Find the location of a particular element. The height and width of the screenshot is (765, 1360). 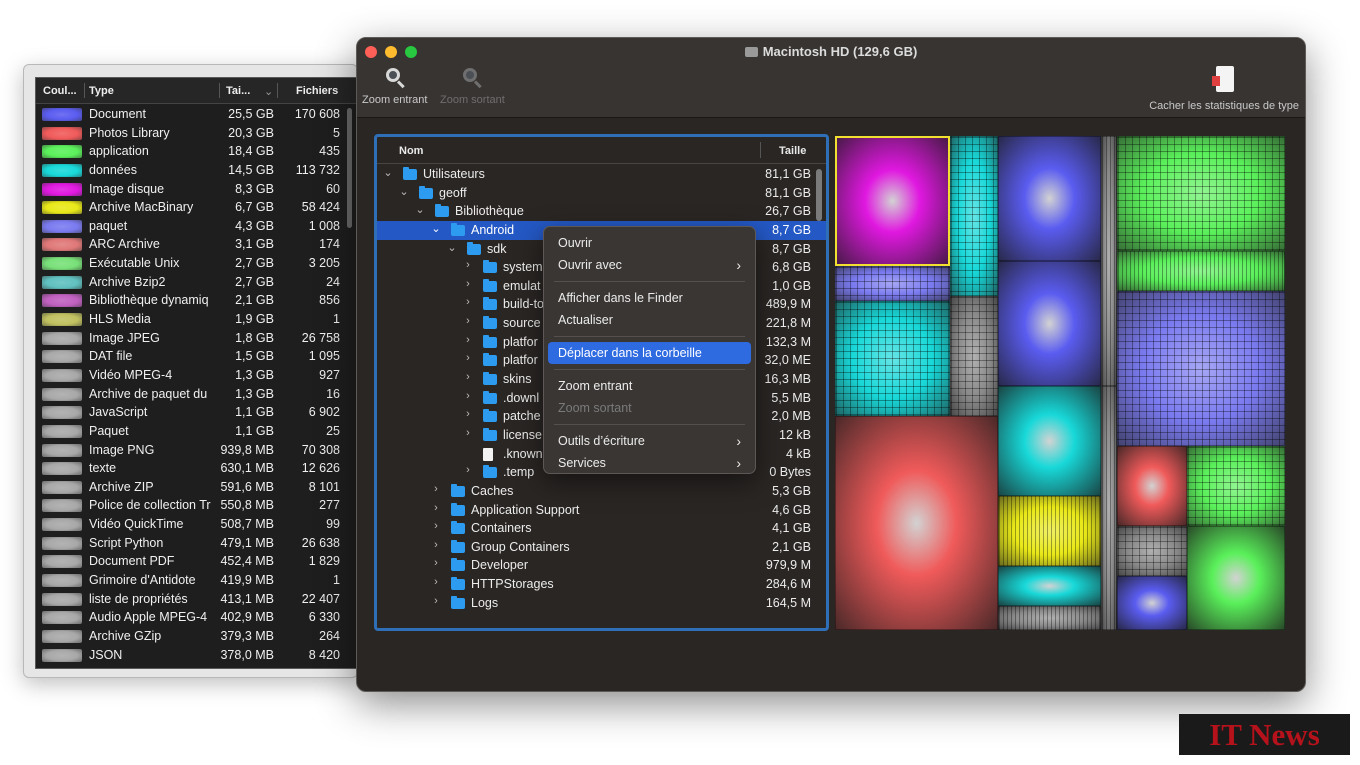

type-row: Audio Apple MPEG-4 402,9 MB 6 330 is located at coordinates (191, 617).